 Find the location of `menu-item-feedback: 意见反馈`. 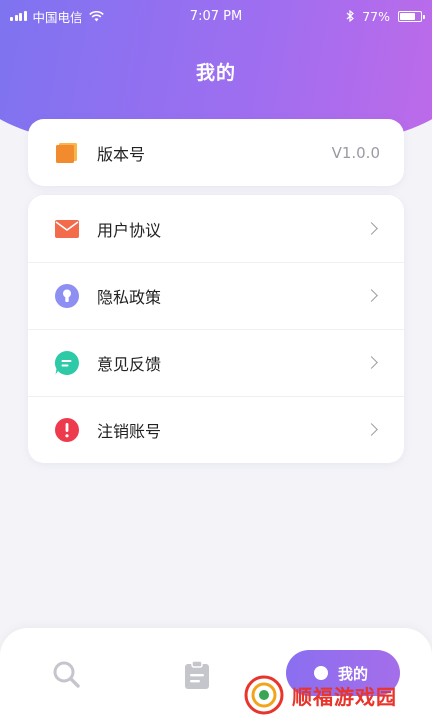

menu-item-feedback: 意见反馈 is located at coordinates (216, 362).